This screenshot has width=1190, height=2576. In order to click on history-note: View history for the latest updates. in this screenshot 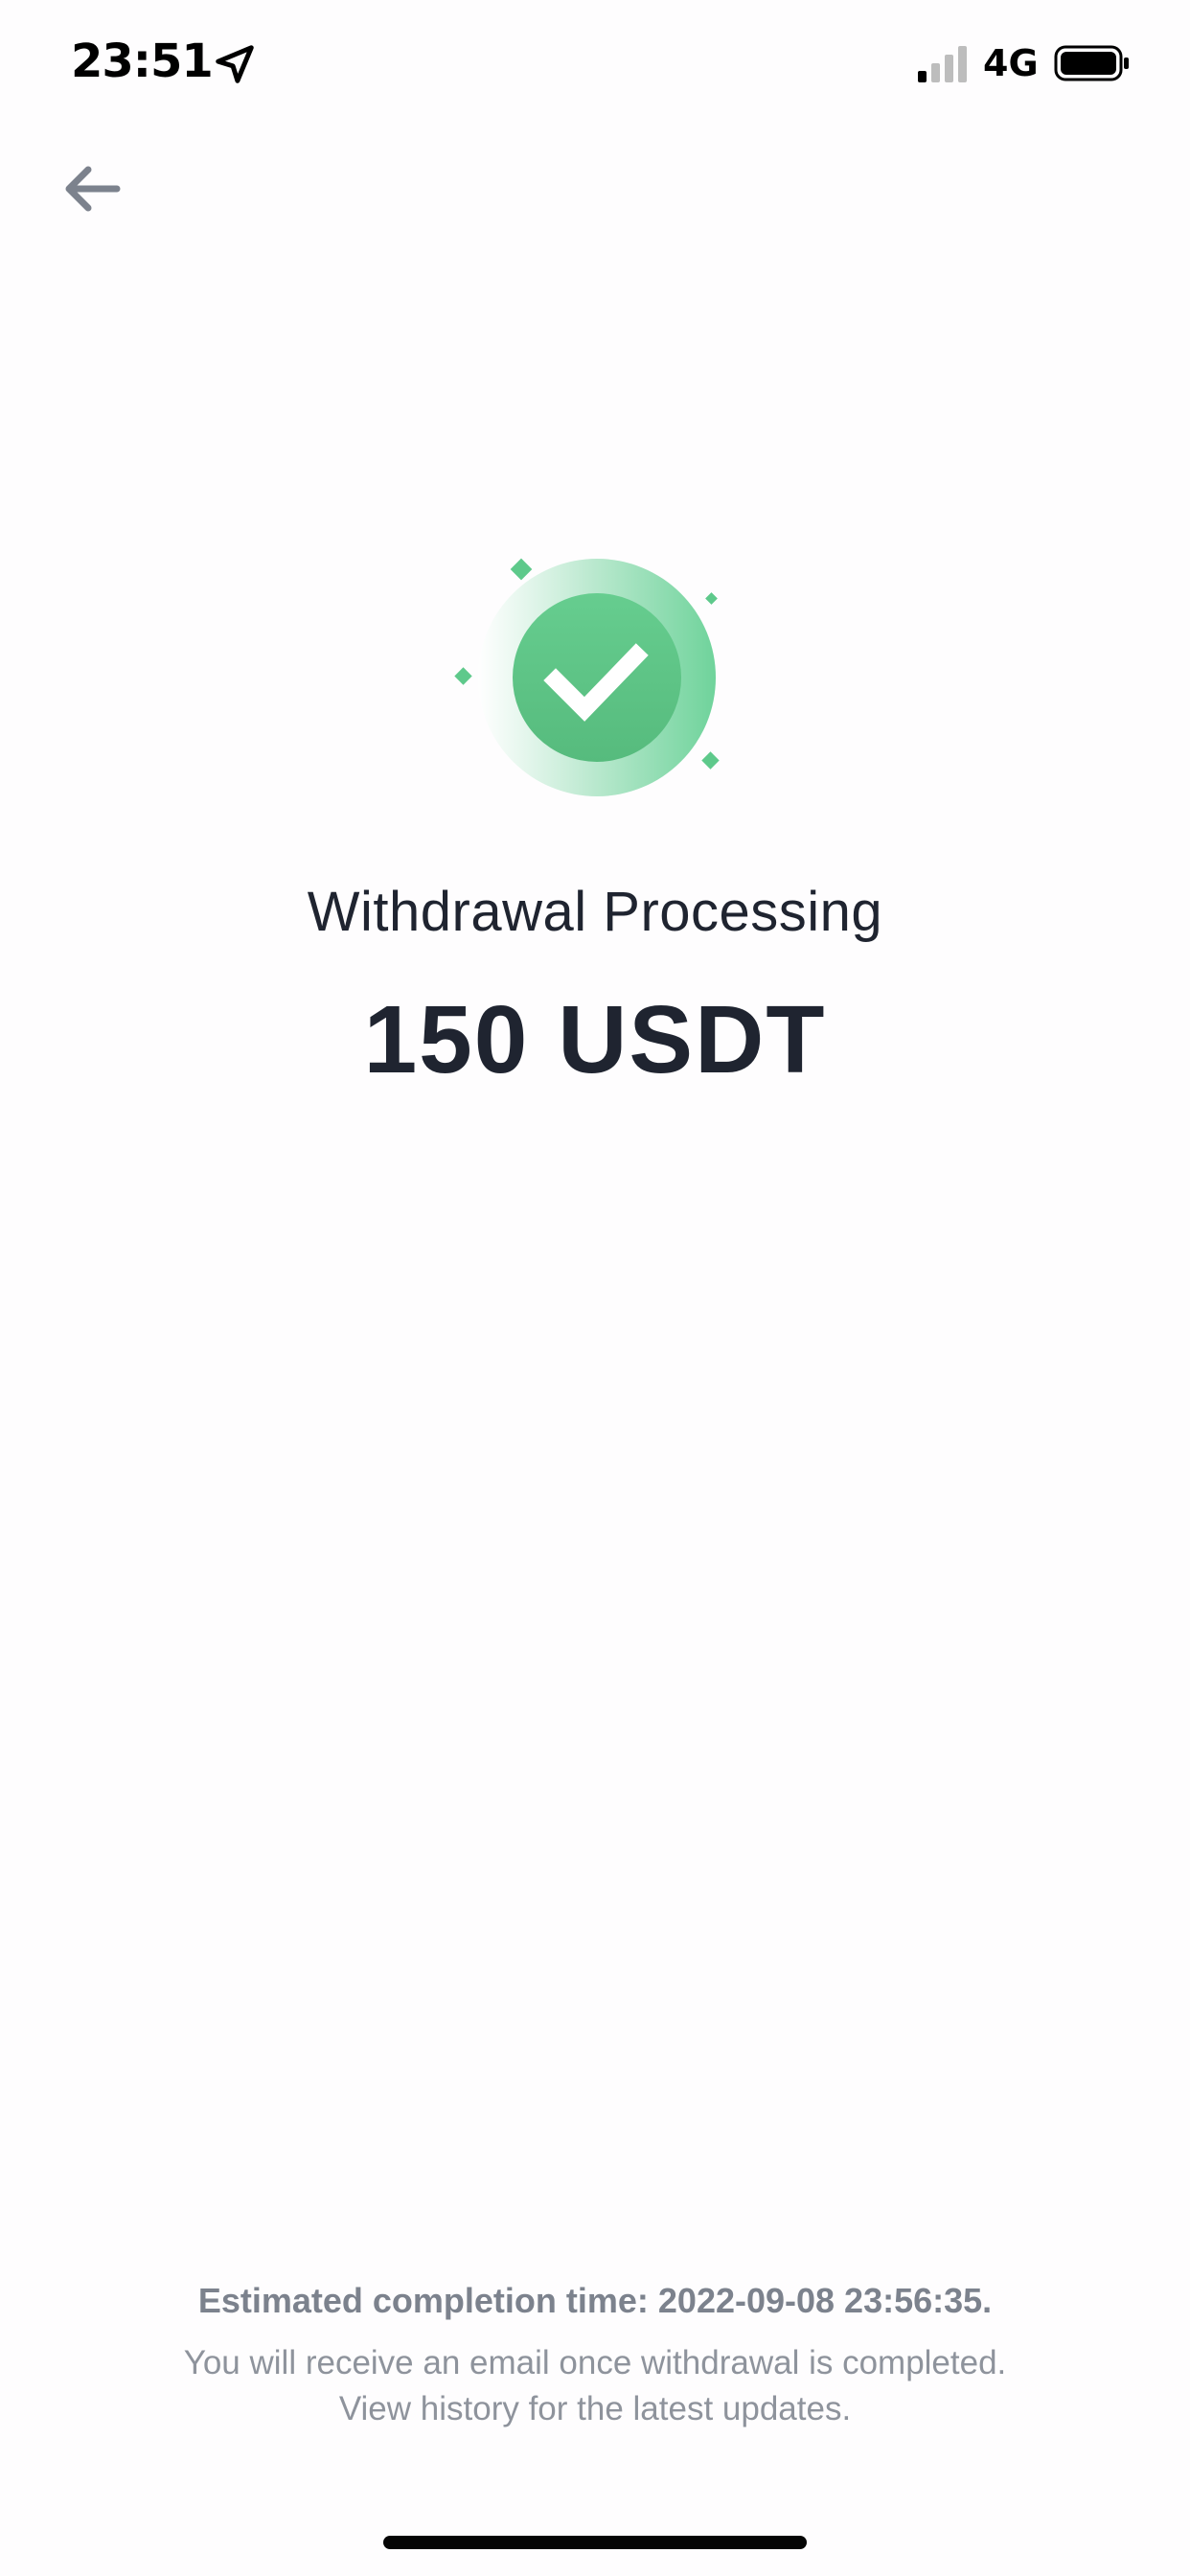, I will do `click(595, 2408)`.